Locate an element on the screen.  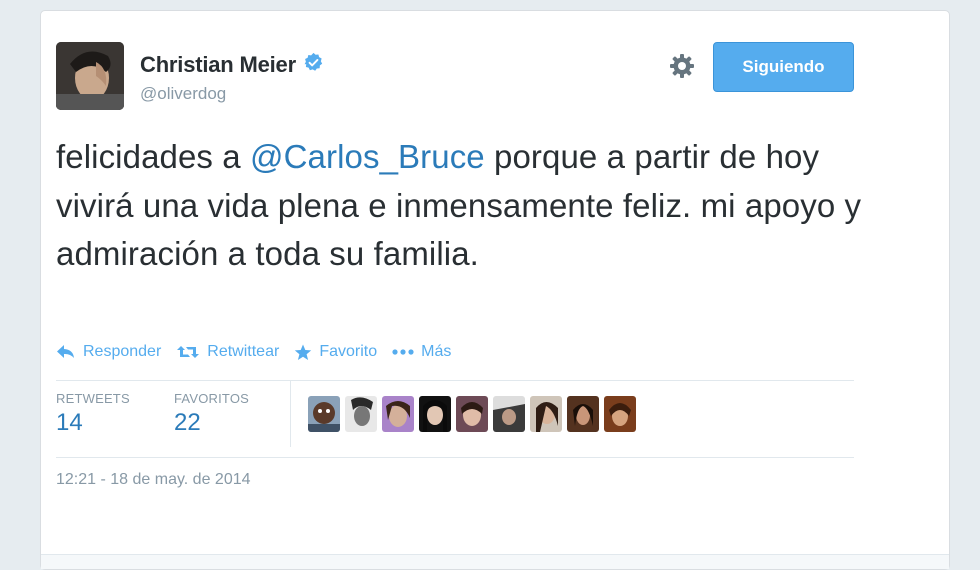
tweet-timestamp: 12:21 - 18 de may. de 2014 is located at coordinates (153, 480).